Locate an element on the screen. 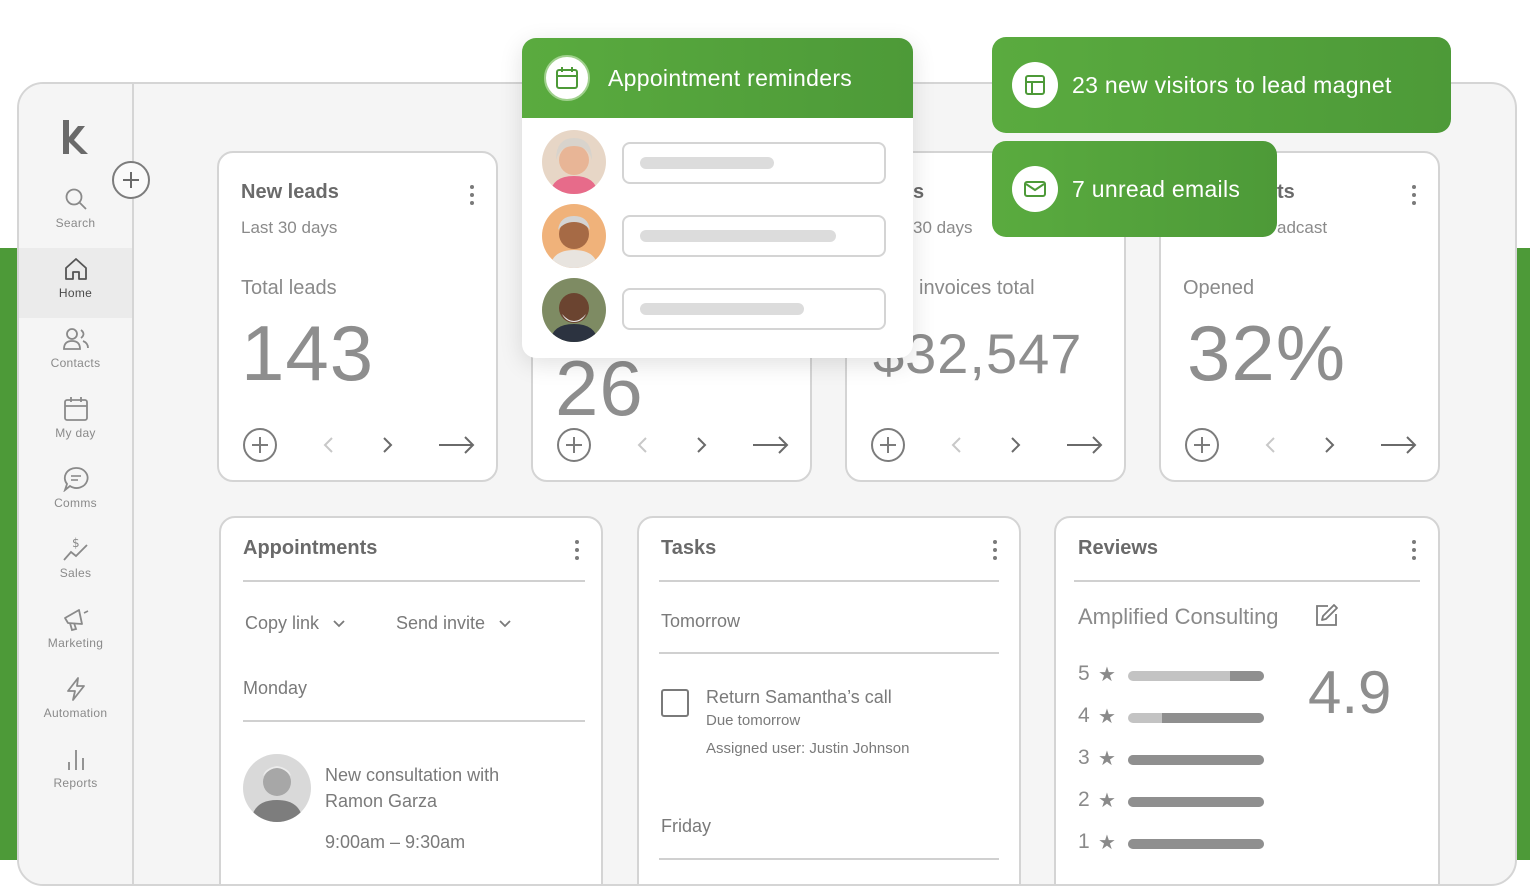 This screenshot has width=1530, height=886. card-title: Reviews is located at coordinates (1118, 548).